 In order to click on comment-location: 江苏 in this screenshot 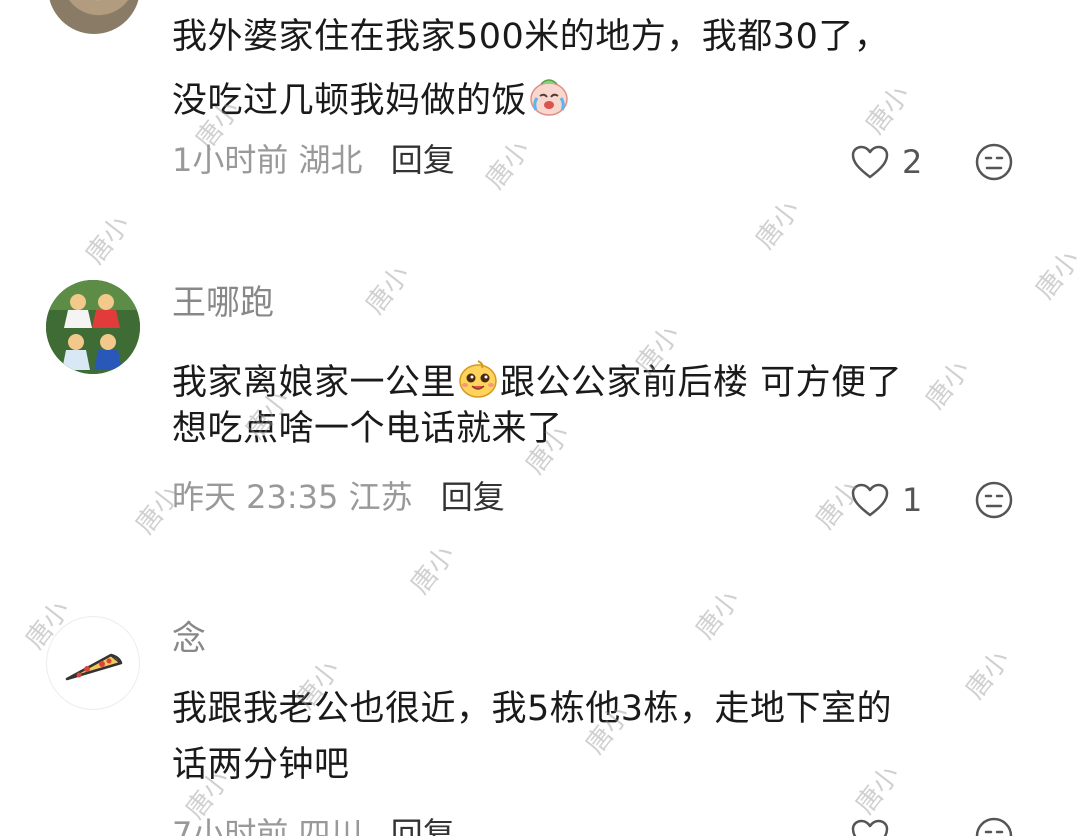, I will do `click(380, 497)`.